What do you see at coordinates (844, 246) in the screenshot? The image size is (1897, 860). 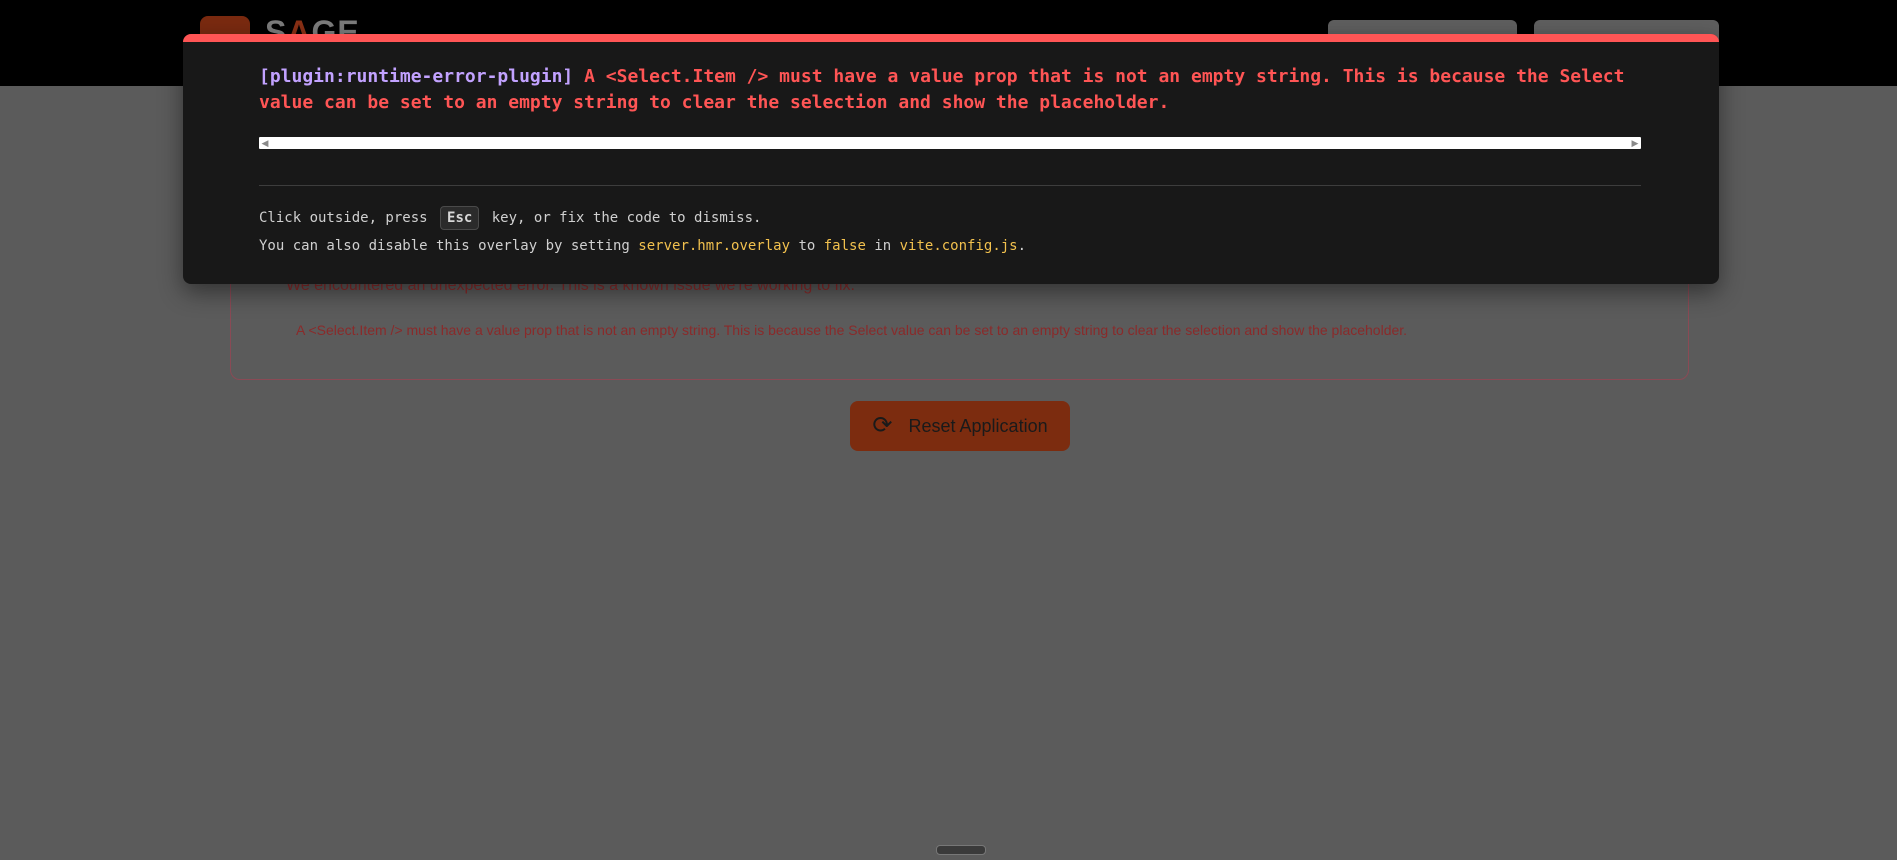 I see `config-value-code: false` at bounding box center [844, 246].